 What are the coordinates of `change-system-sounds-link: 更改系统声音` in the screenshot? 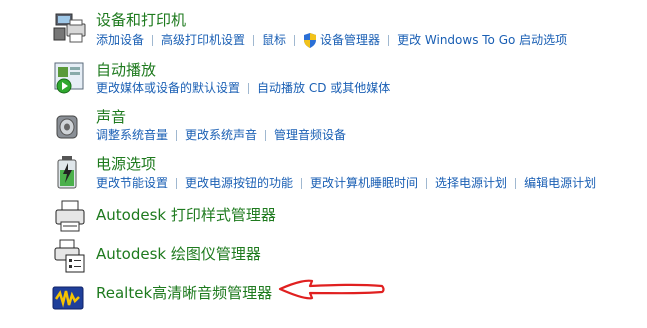 It's located at (221, 135).